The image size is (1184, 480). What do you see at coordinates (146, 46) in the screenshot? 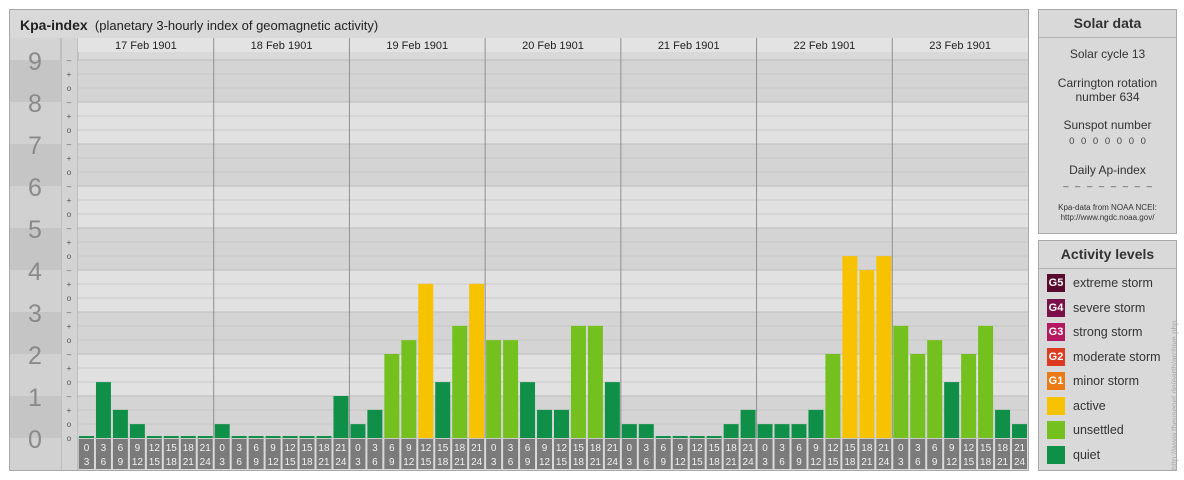
I see `date-label: 17 Feb 1901` at bounding box center [146, 46].